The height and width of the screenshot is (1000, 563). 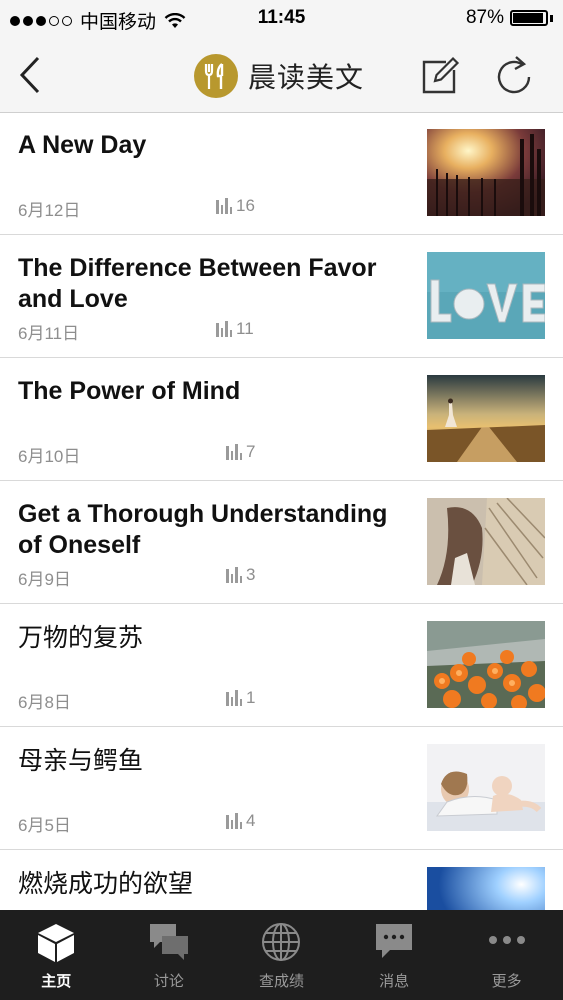 I want to click on article-views: 3, so click(x=240, y=575).